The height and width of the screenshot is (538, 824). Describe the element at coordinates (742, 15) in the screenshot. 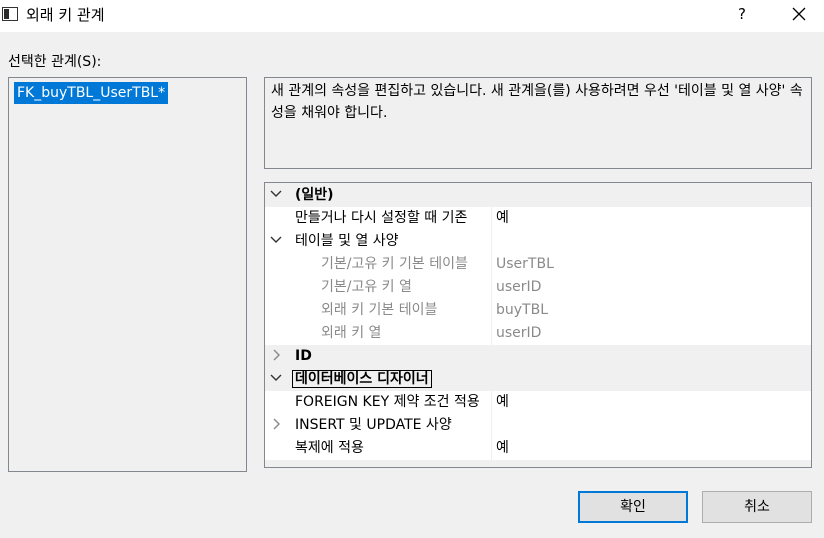

I see `help-button: ?` at that location.